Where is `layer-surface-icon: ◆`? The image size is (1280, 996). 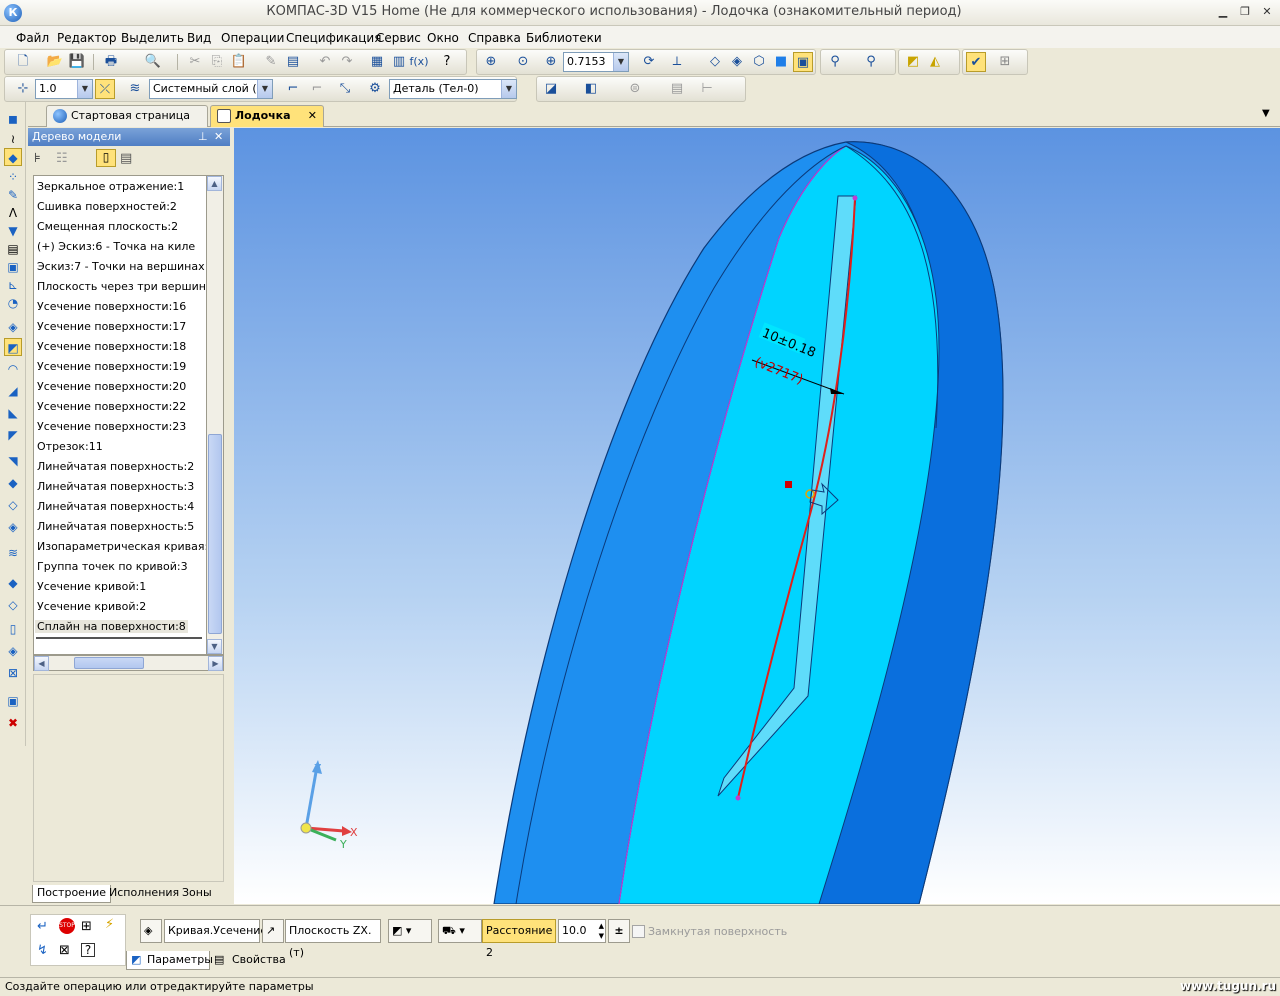
layer-surface-icon: ◆ is located at coordinates (13, 583).